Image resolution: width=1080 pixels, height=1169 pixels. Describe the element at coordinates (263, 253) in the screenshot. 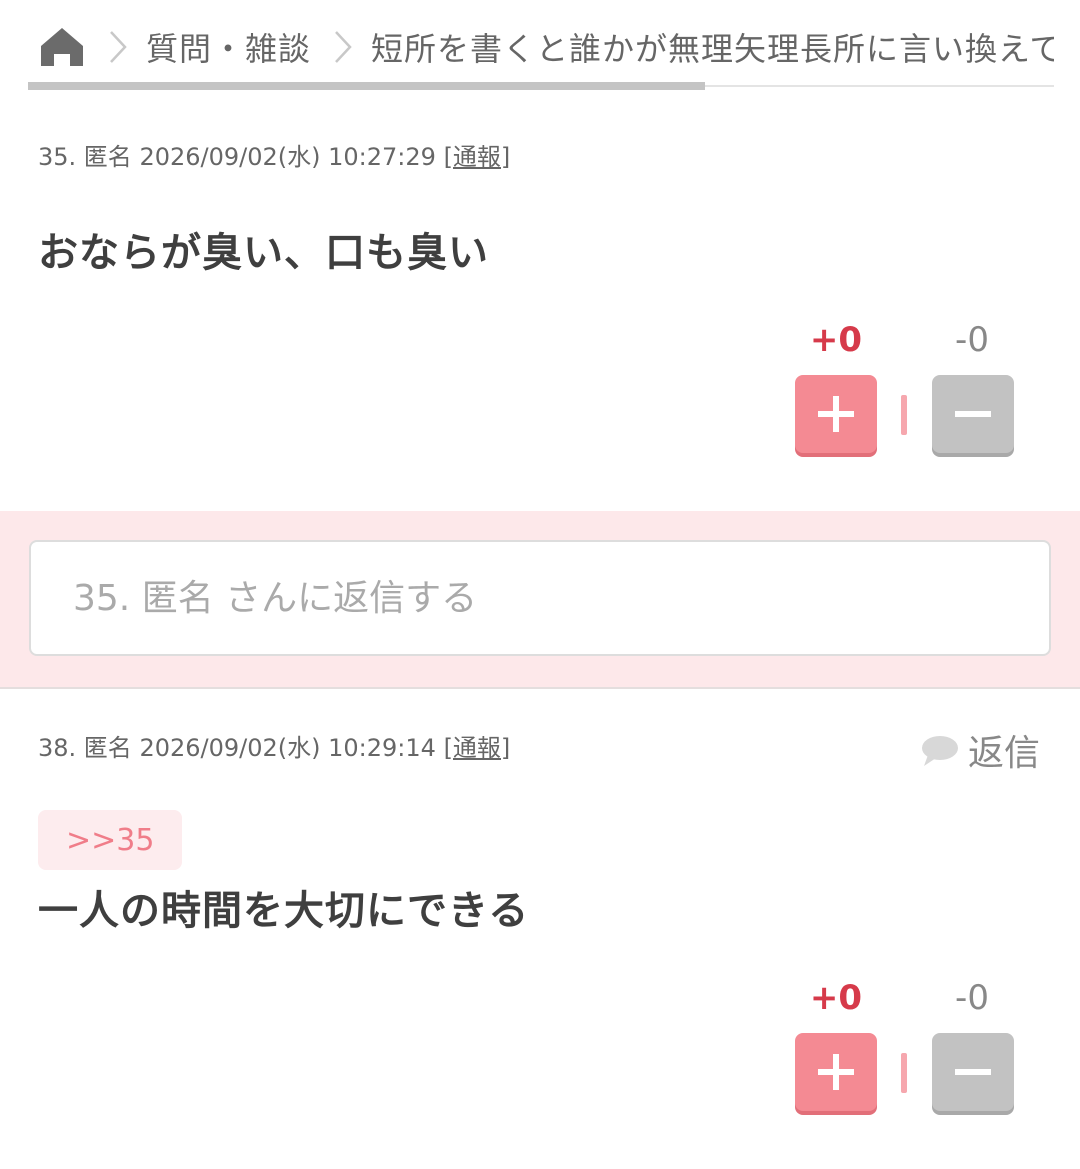

I see `comment-body: おならが臭い、口も臭い` at that location.